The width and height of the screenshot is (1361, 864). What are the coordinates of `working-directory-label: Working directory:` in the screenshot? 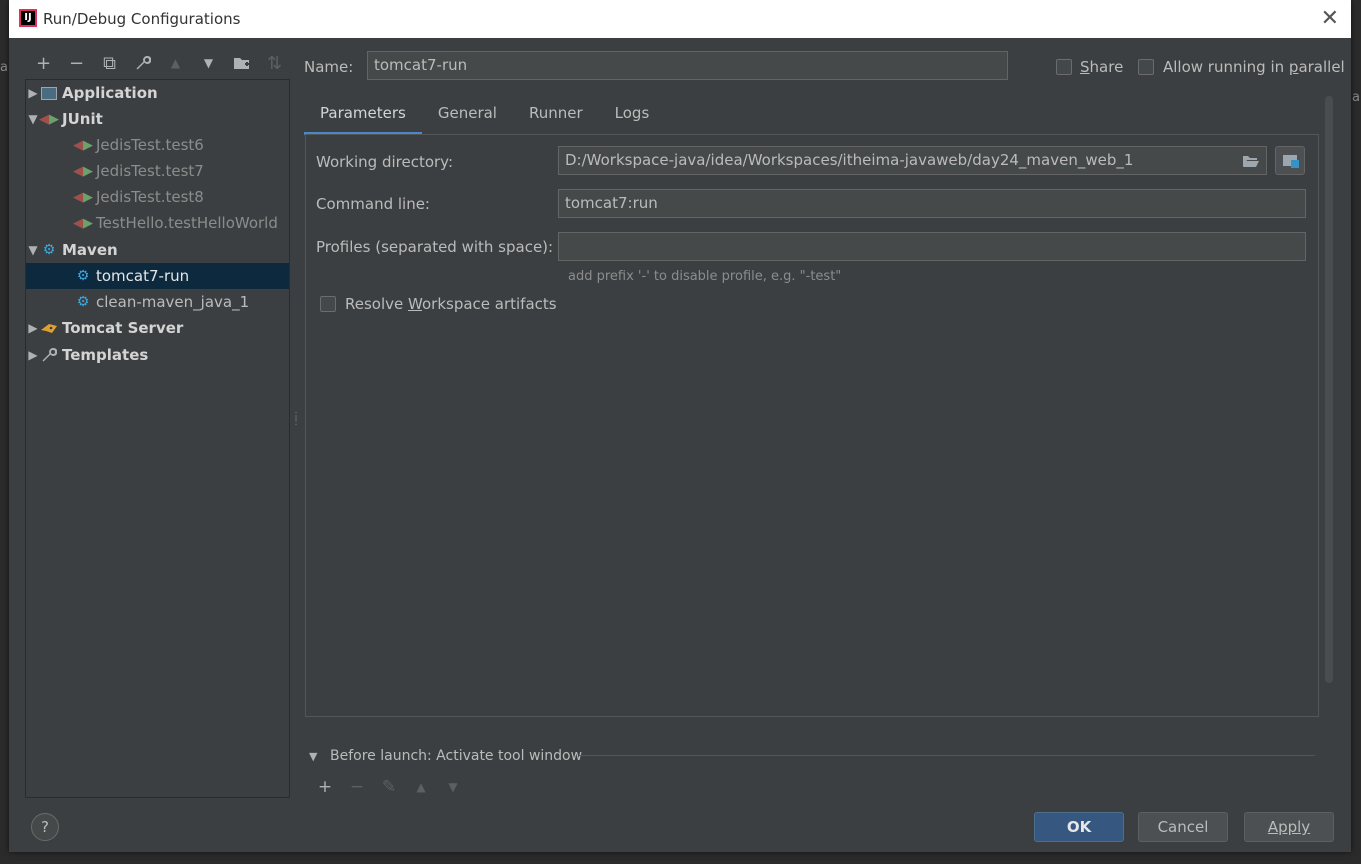 It's located at (385, 162).